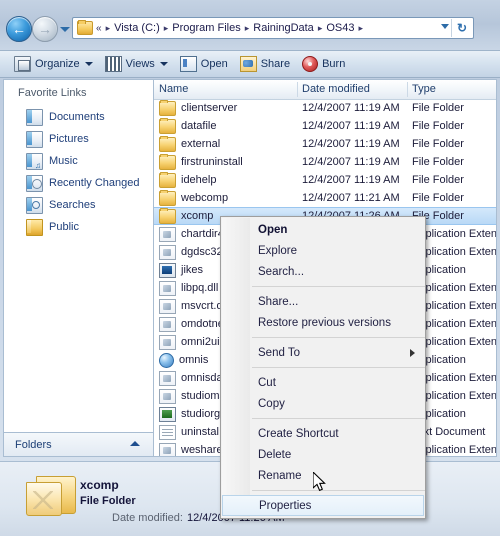  Describe the element at coordinates (44, 499) in the screenshot. I see `folder-front-shape` at that location.